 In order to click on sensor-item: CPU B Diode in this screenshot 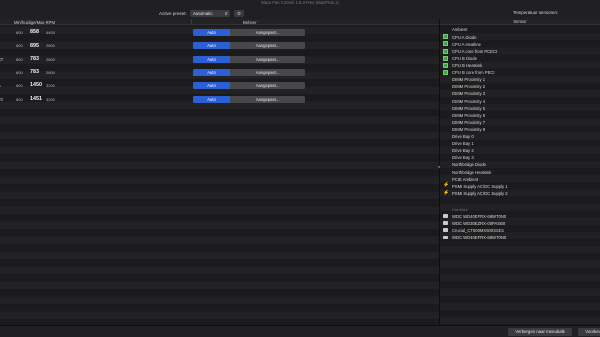, I will do `click(520, 58)`.